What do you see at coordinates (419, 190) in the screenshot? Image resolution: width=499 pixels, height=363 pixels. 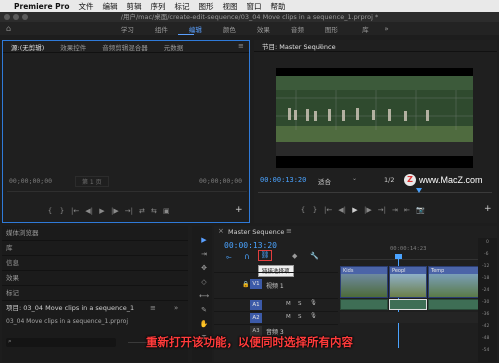 I see `program-playhead-marker` at bounding box center [419, 190].